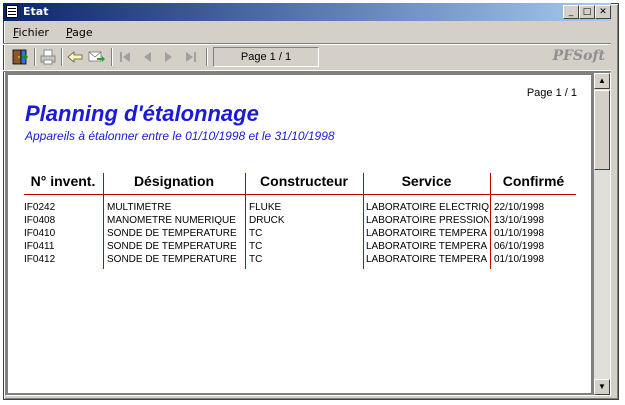 The height and width of the screenshot is (405, 625). Describe the element at coordinates (191, 57) in the screenshot. I see `last-page-icon` at that location.